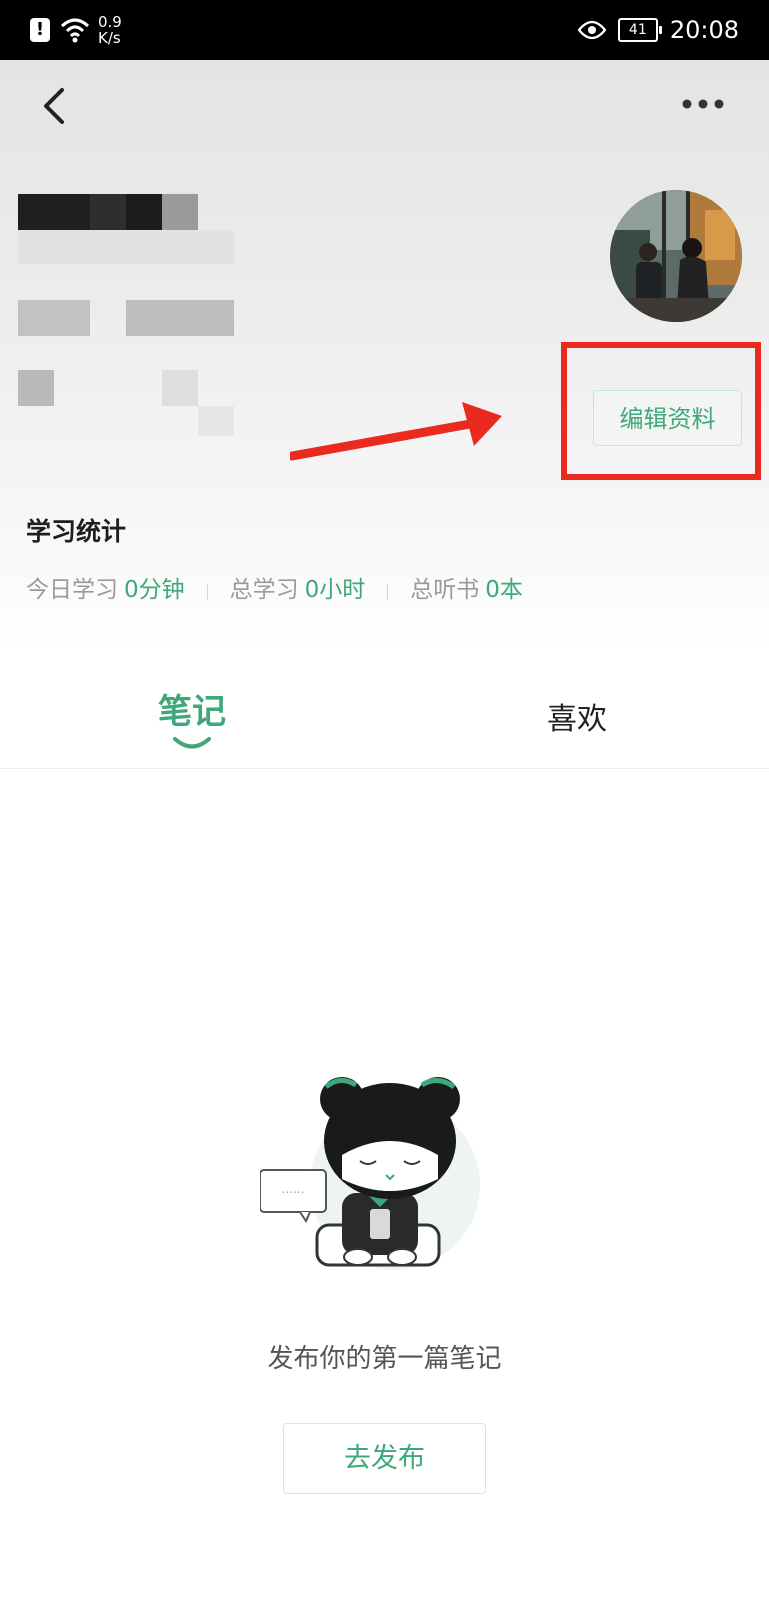 This screenshot has height=1600, width=769. I want to click on avatar, so click(676, 256).